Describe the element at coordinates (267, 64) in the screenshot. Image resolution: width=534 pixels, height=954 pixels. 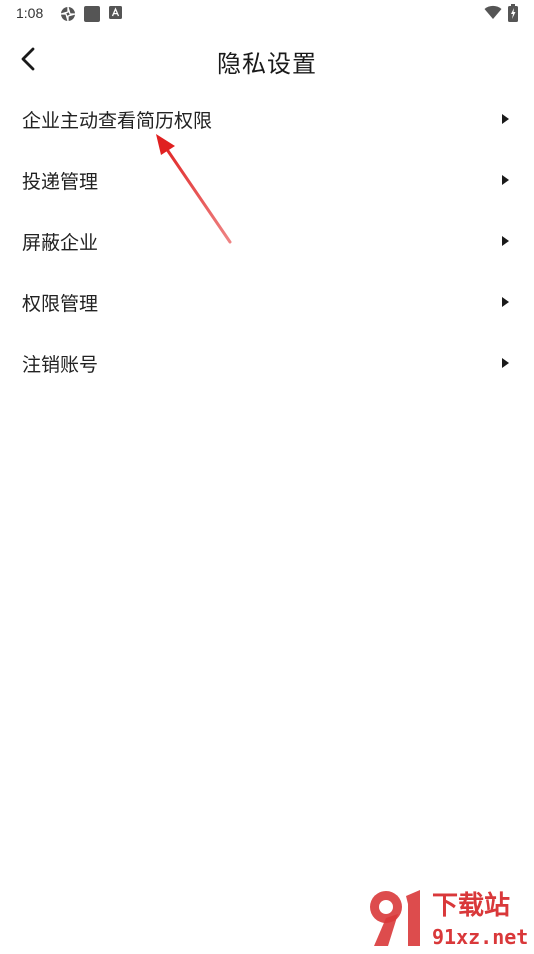
I see `page-title: 隐私设置` at that location.